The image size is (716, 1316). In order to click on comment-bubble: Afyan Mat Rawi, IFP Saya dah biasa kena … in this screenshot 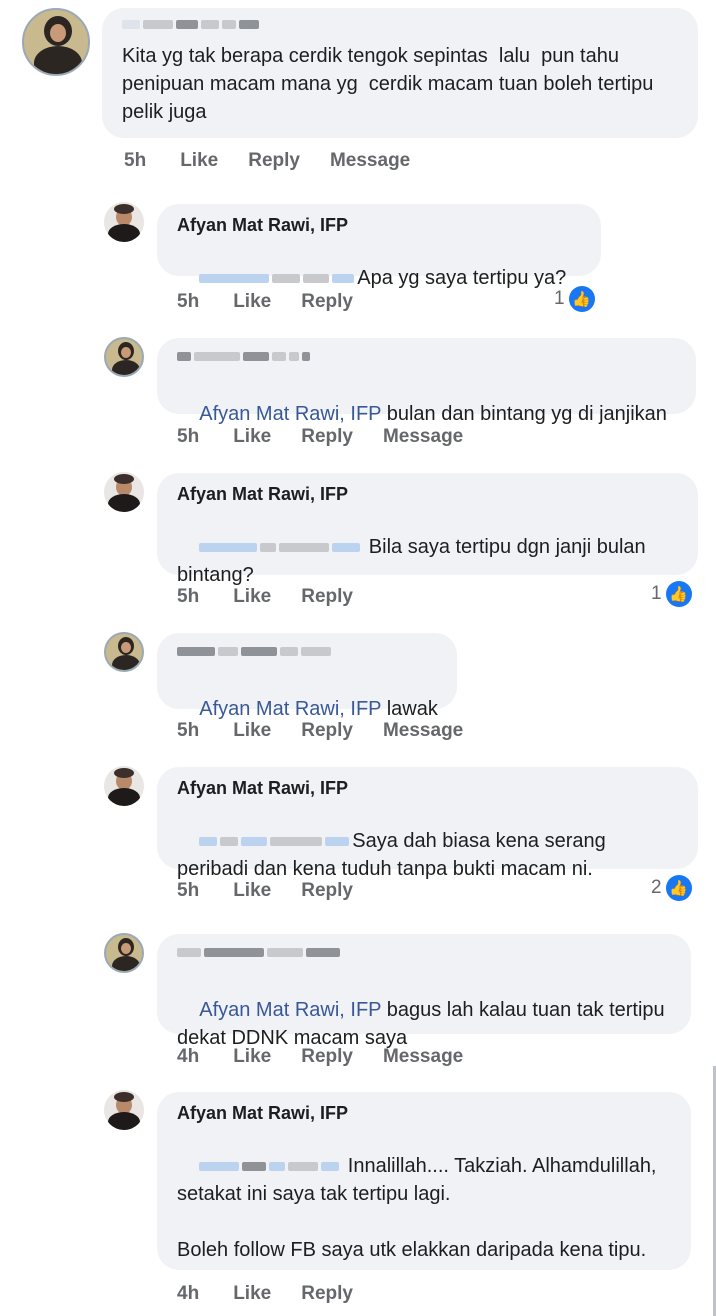, I will do `click(427, 823)`.